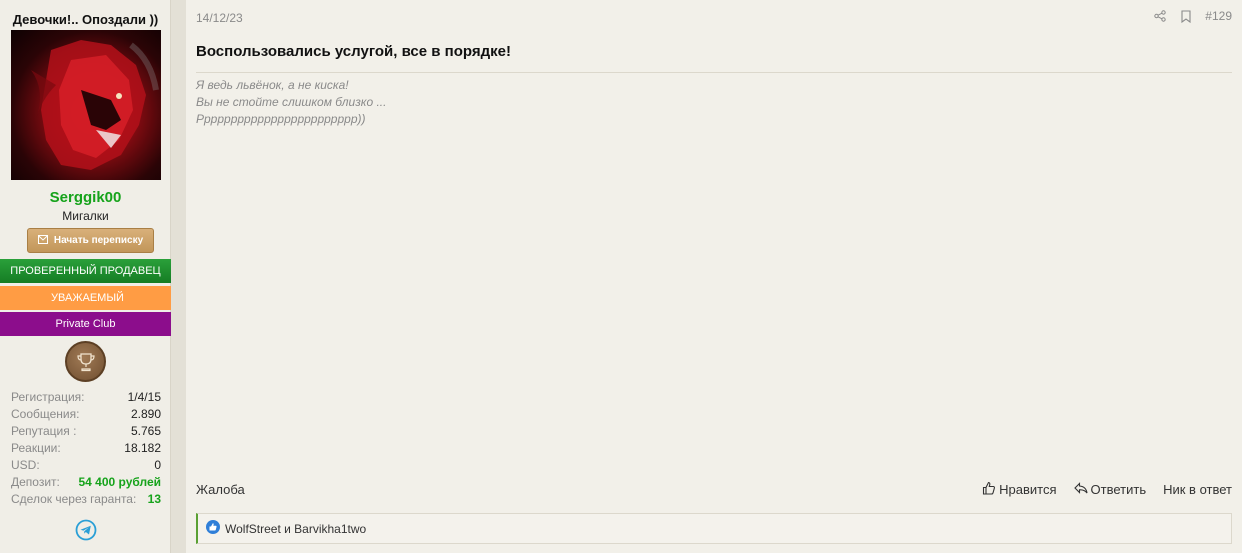  I want to click on stat-usd: USD: 0, so click(86, 465).